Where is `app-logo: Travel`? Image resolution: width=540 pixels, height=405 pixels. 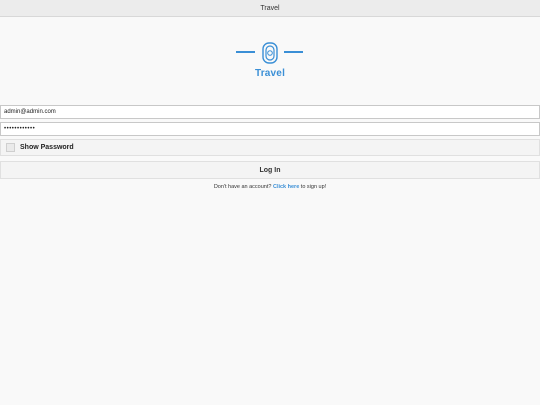 app-logo: Travel is located at coordinates (270, 61).